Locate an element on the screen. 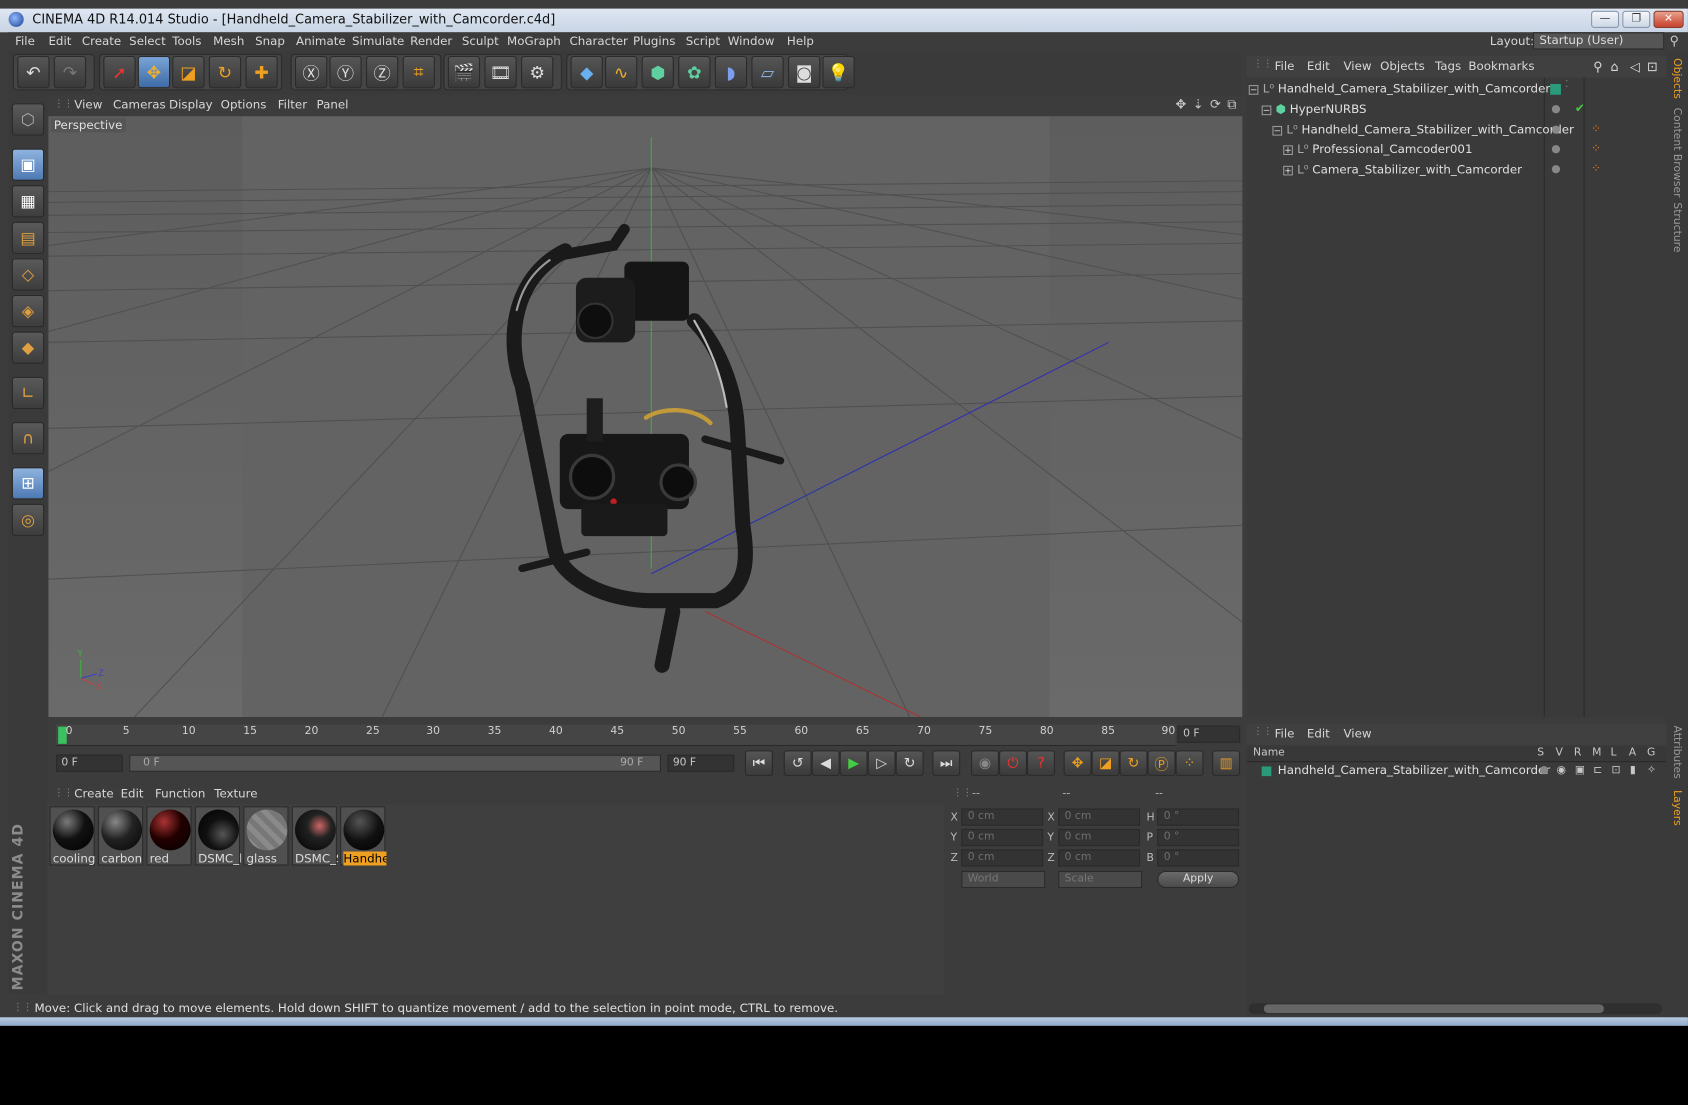 The width and height of the screenshot is (1688, 1105). end-frame-field: 90 F is located at coordinates (701, 763).